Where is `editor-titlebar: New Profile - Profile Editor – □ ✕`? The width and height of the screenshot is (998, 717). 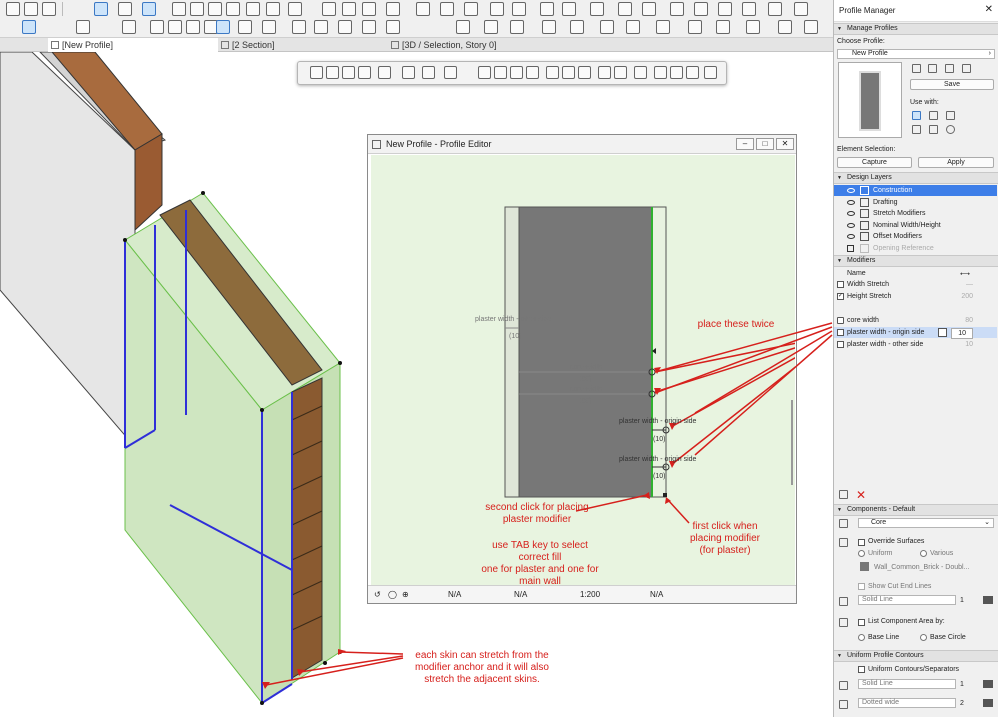
editor-titlebar: New Profile - Profile Editor – □ ✕ is located at coordinates (582, 144).